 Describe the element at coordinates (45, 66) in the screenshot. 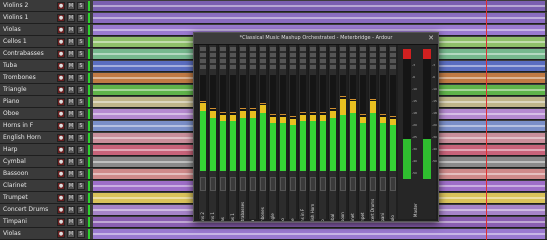

I see `track-header: Tuba ● M S` at that location.